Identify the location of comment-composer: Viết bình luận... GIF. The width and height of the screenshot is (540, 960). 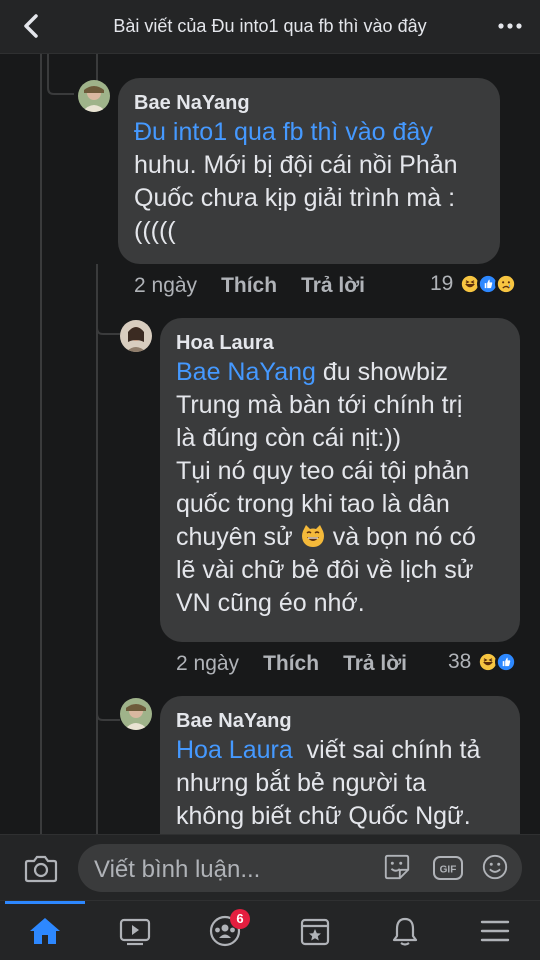
(270, 867).